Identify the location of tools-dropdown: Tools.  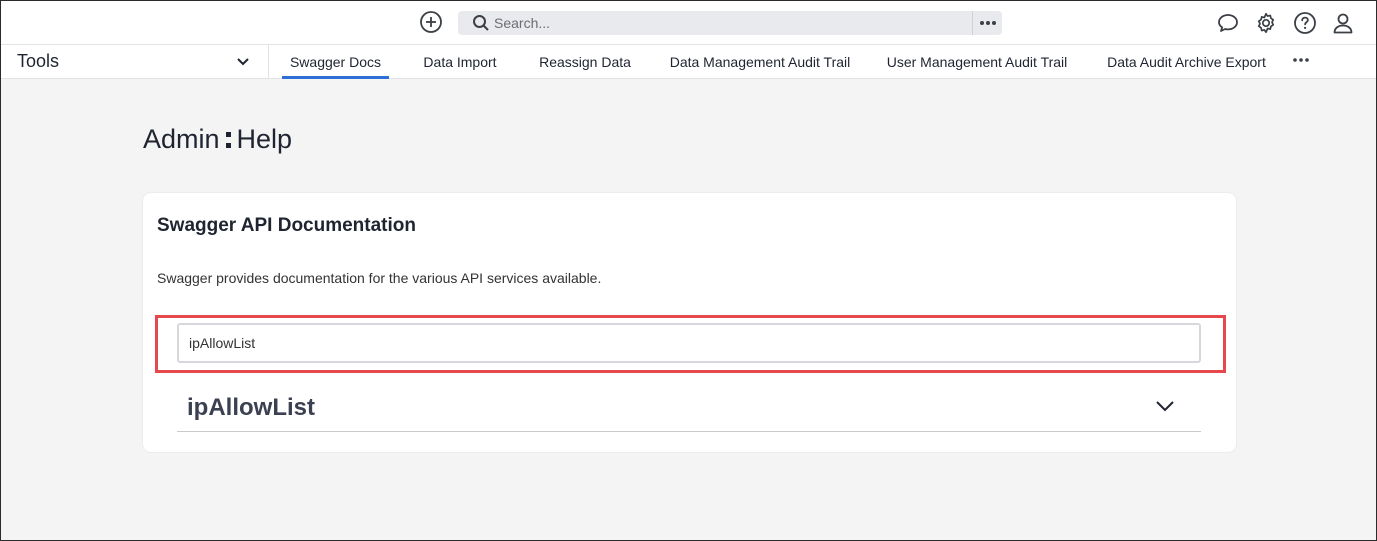
(134, 62).